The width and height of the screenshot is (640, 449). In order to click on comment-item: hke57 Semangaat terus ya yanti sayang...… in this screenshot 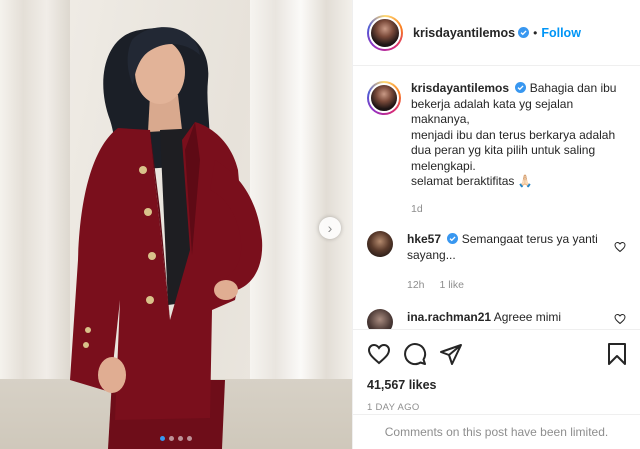, I will do `click(496, 262)`.